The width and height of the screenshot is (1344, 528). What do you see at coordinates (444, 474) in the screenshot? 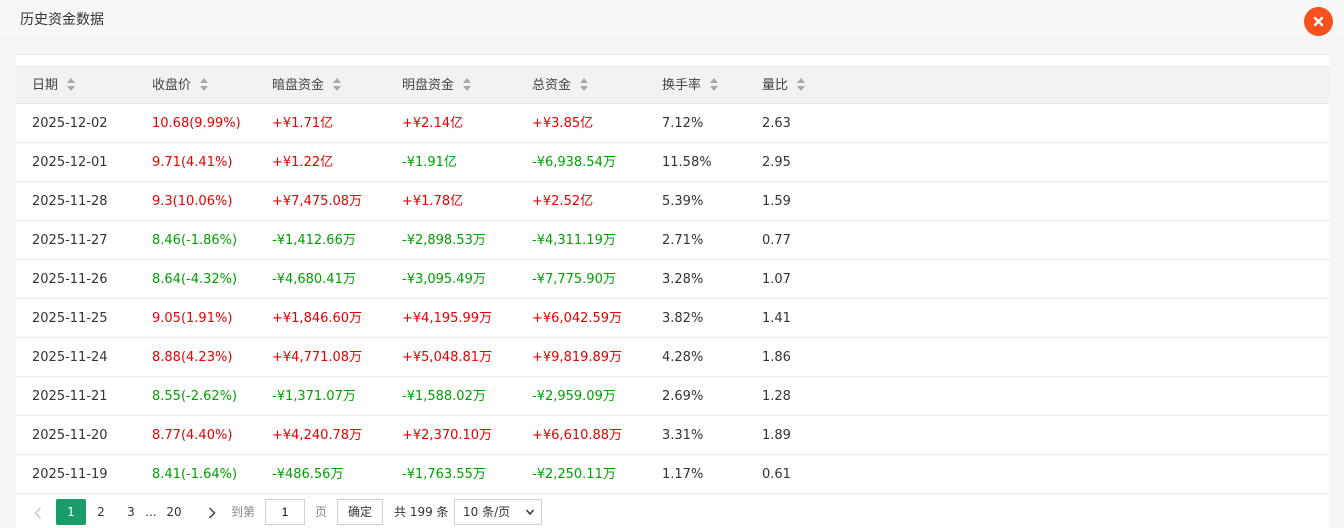
I see `cell-open-funds: -¥1,763.55万` at bounding box center [444, 474].